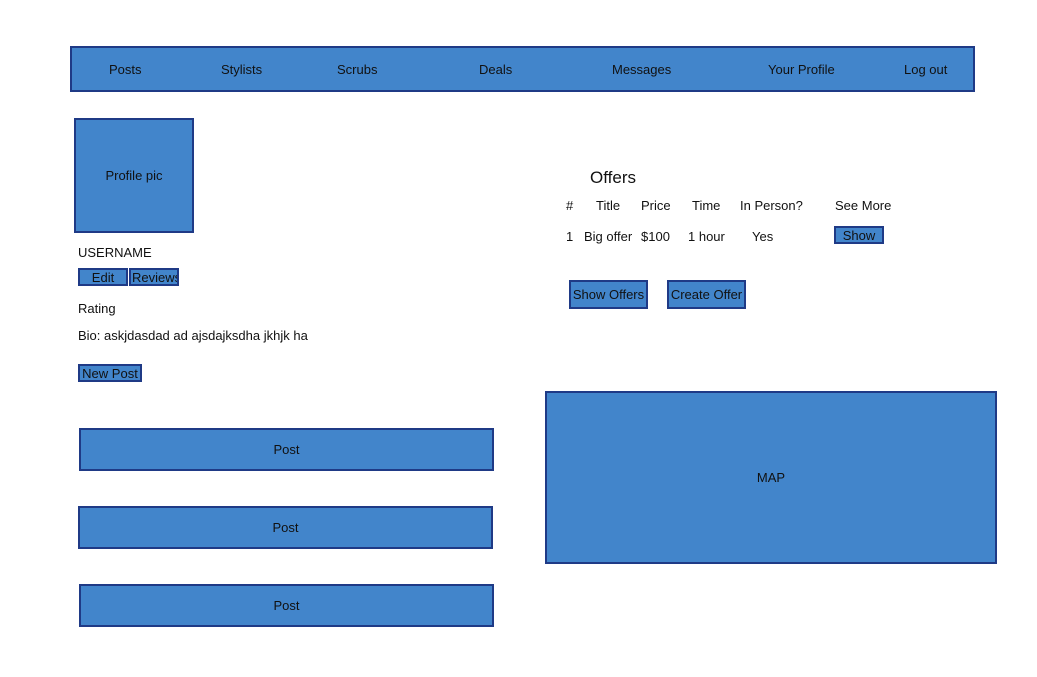  Describe the element at coordinates (608, 236) in the screenshot. I see `cell-title: Big offer` at that location.